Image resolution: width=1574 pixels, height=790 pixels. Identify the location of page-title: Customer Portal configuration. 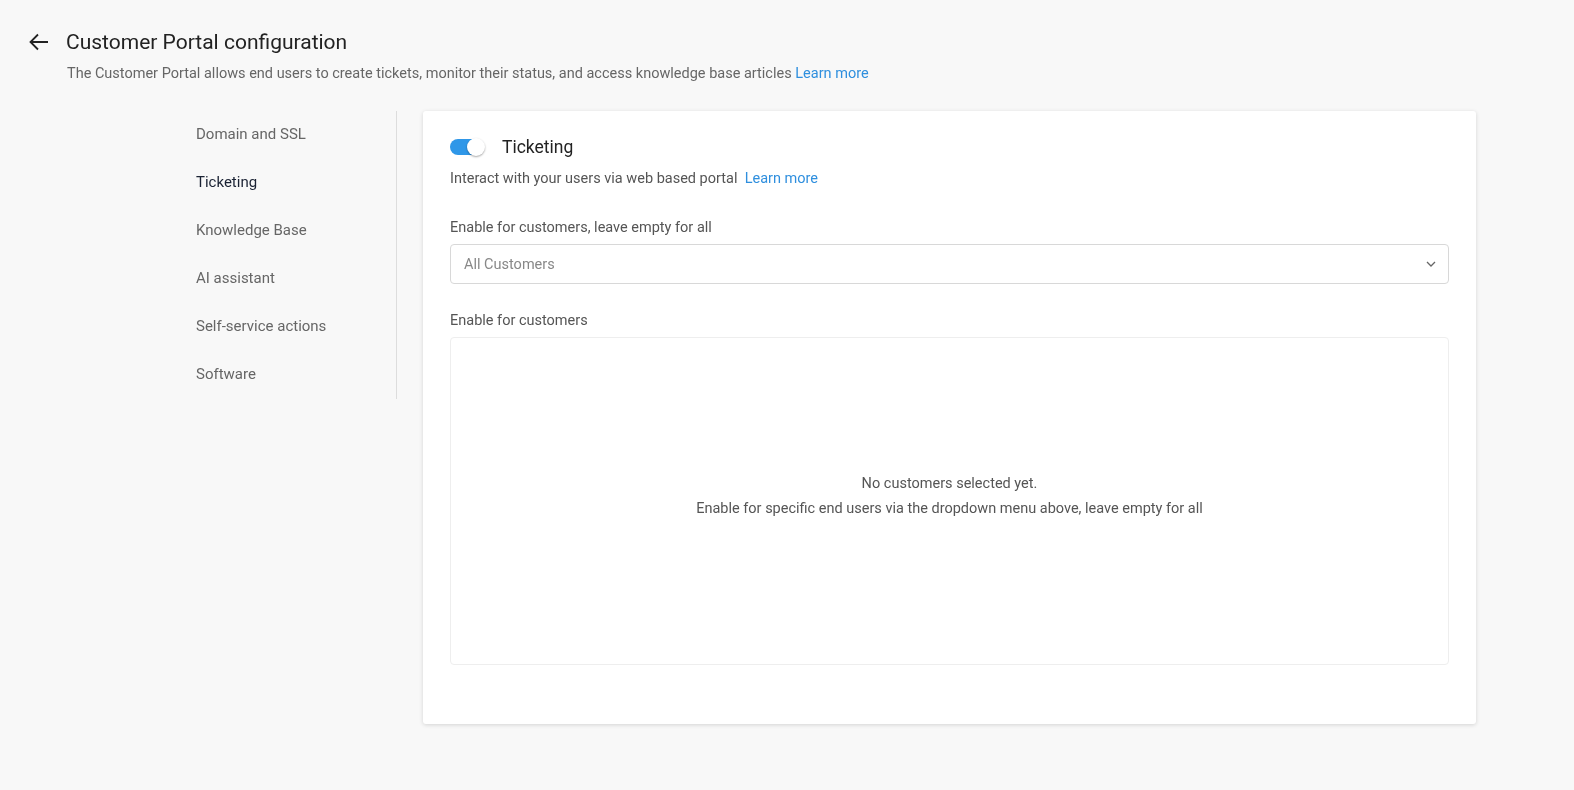
(207, 42).